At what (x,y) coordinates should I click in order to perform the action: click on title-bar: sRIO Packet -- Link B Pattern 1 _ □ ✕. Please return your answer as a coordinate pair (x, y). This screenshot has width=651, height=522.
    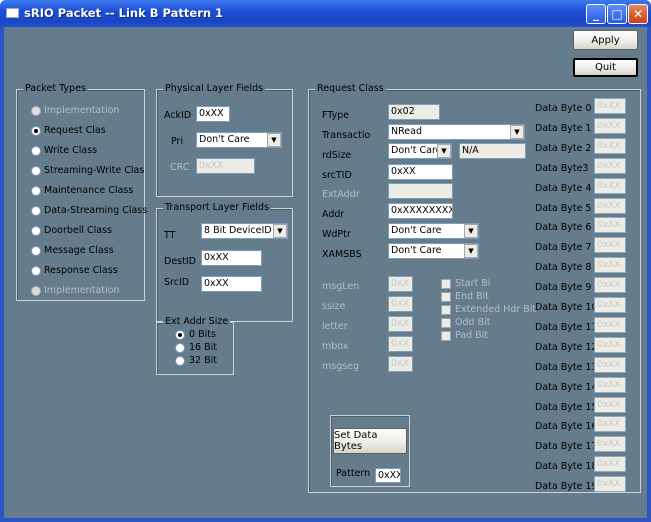
    Looking at the image, I should click on (325, 13).